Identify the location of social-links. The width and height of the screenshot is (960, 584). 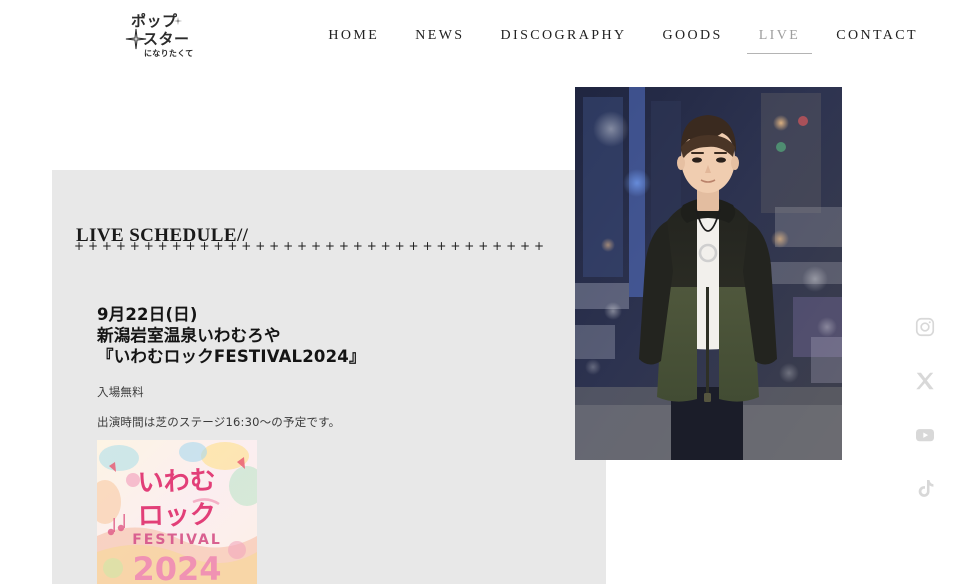
(925, 408).